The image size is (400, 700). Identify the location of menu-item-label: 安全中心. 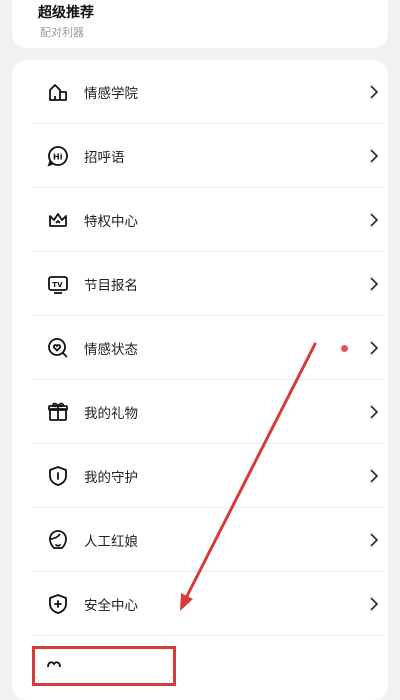
(111, 606).